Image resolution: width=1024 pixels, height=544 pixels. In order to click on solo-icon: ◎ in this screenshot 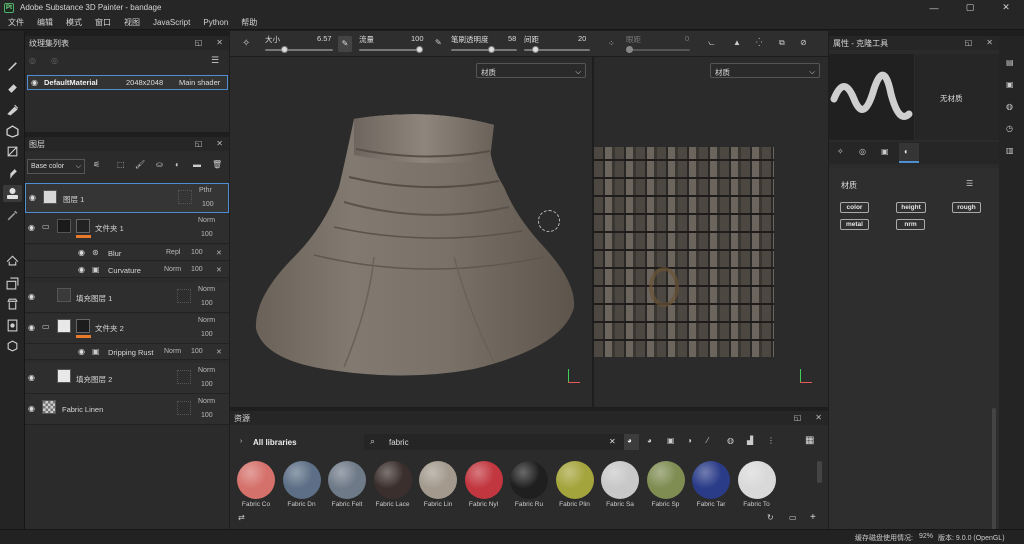, I will do `click(54, 60)`.